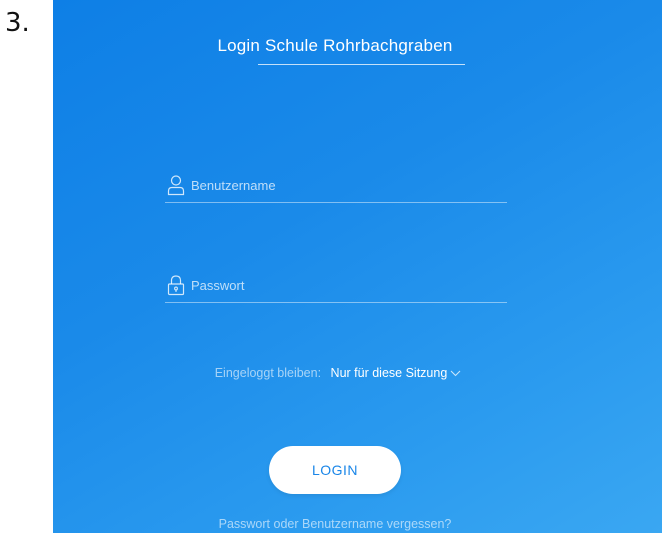 The height and width of the screenshot is (533, 662). What do you see at coordinates (389, 373) in the screenshot?
I see `session-duration-value: Nur für diese Sitzung` at bounding box center [389, 373].